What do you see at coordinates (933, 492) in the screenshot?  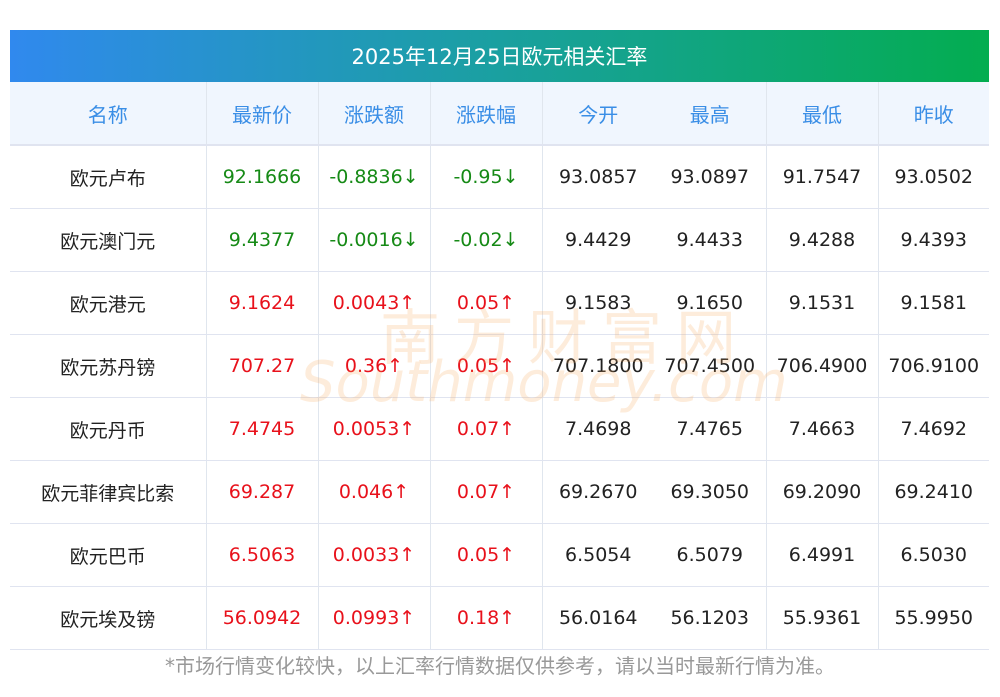 I see `rate-cell: 69.2410` at bounding box center [933, 492].